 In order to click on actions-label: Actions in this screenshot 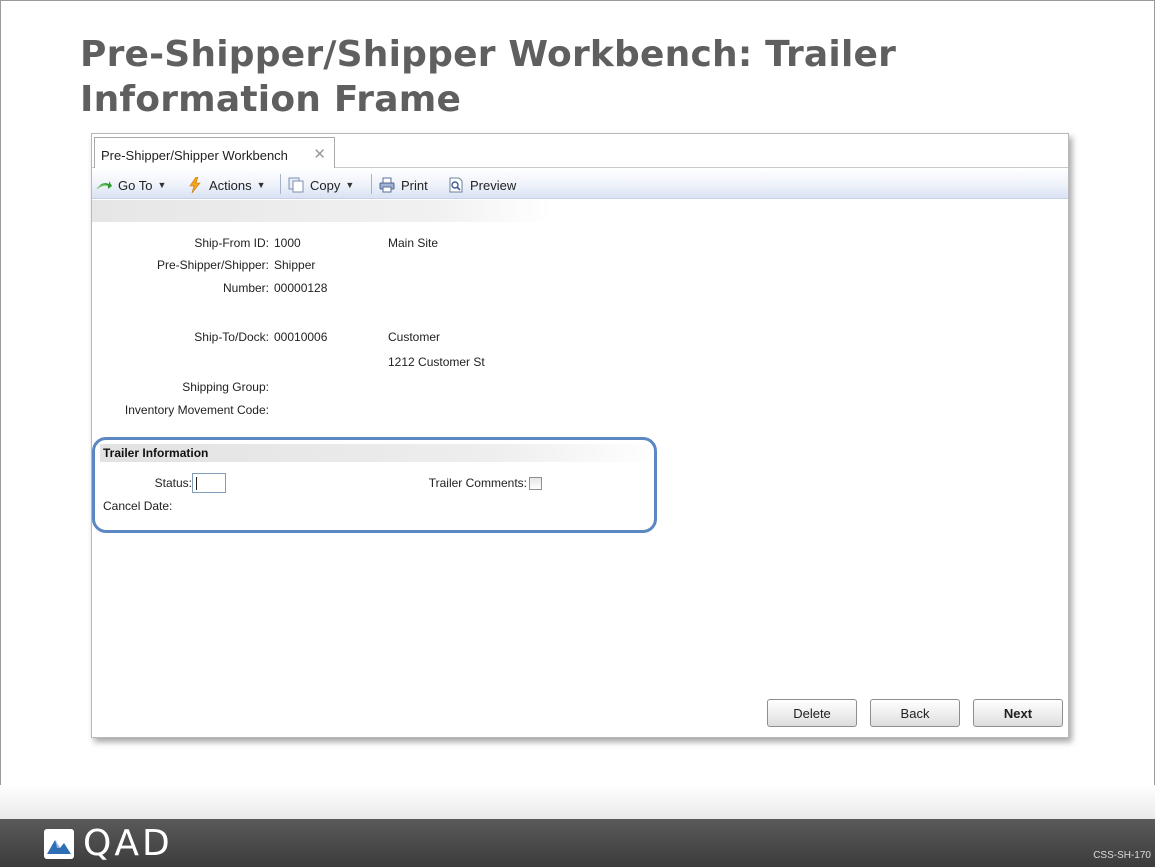, I will do `click(230, 185)`.